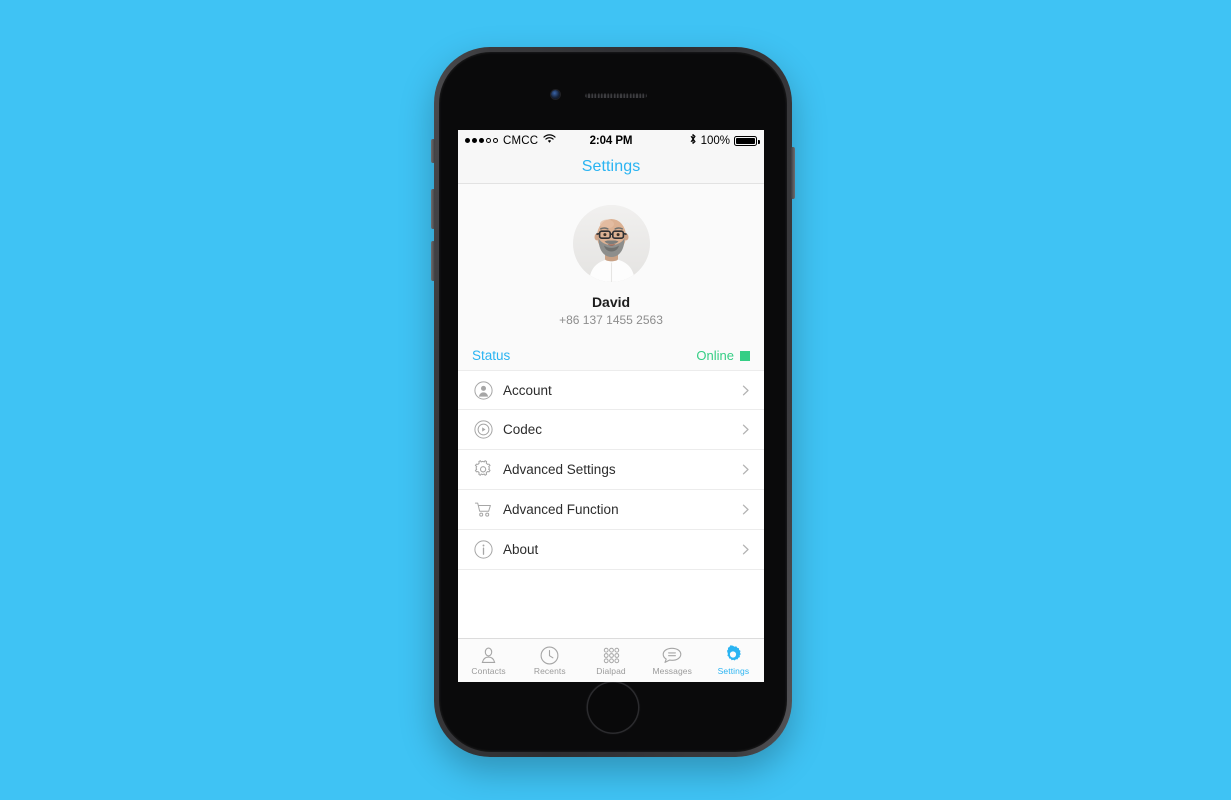 This screenshot has height=800, width=1231. I want to click on clock-icon, so click(549, 655).